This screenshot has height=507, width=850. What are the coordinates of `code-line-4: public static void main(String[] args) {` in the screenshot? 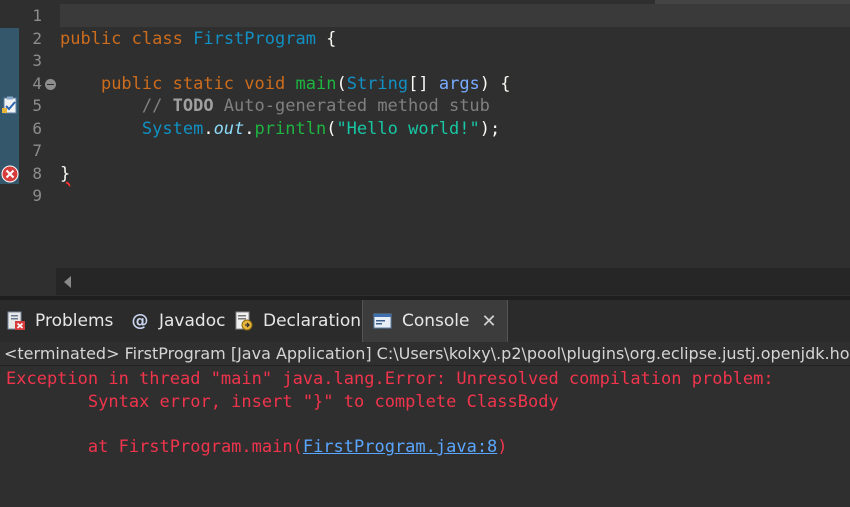 It's located at (455, 84).